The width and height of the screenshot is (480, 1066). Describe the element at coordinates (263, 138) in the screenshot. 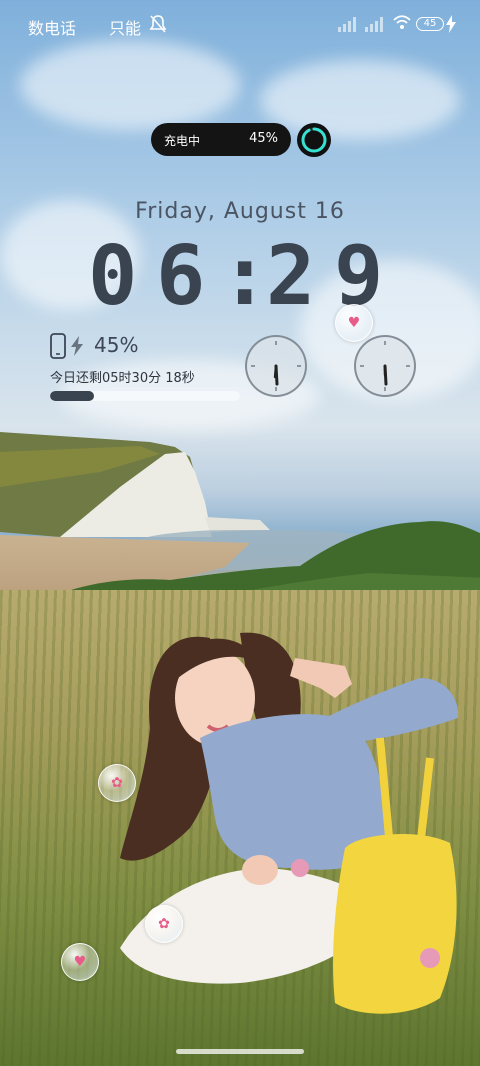

I see `charging-percent: 45%` at that location.